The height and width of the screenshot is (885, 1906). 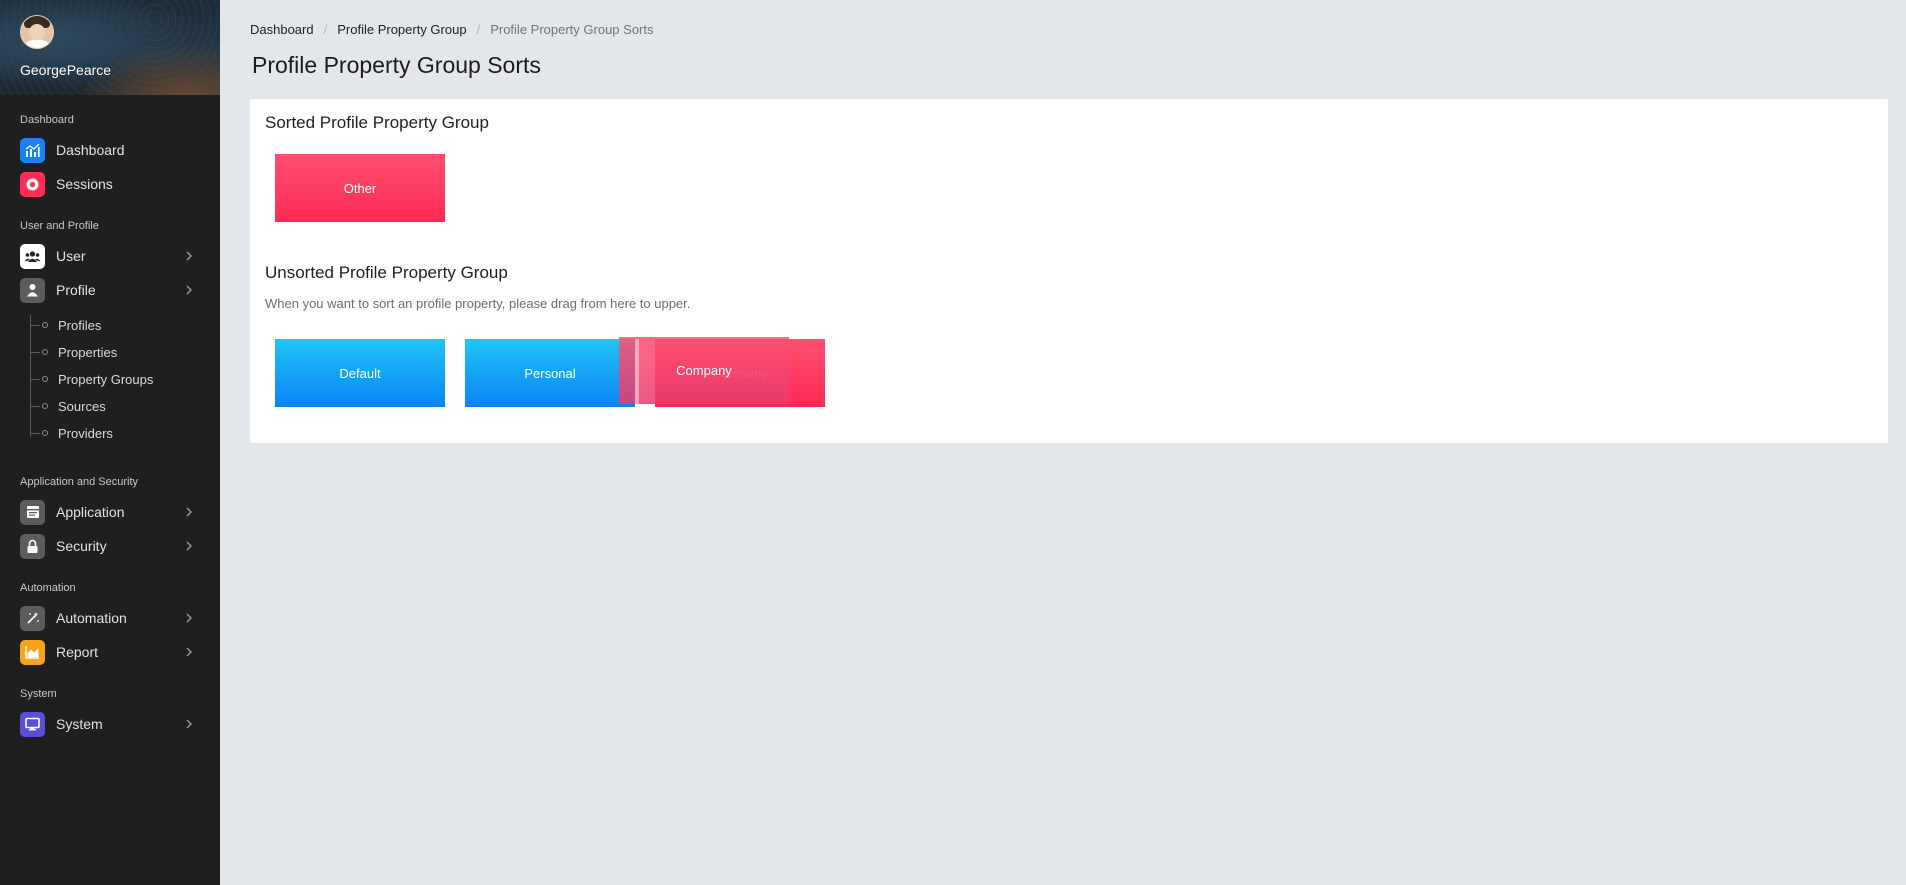 What do you see at coordinates (360, 188) in the screenshot?
I see `sorted-tile-other: Other` at bounding box center [360, 188].